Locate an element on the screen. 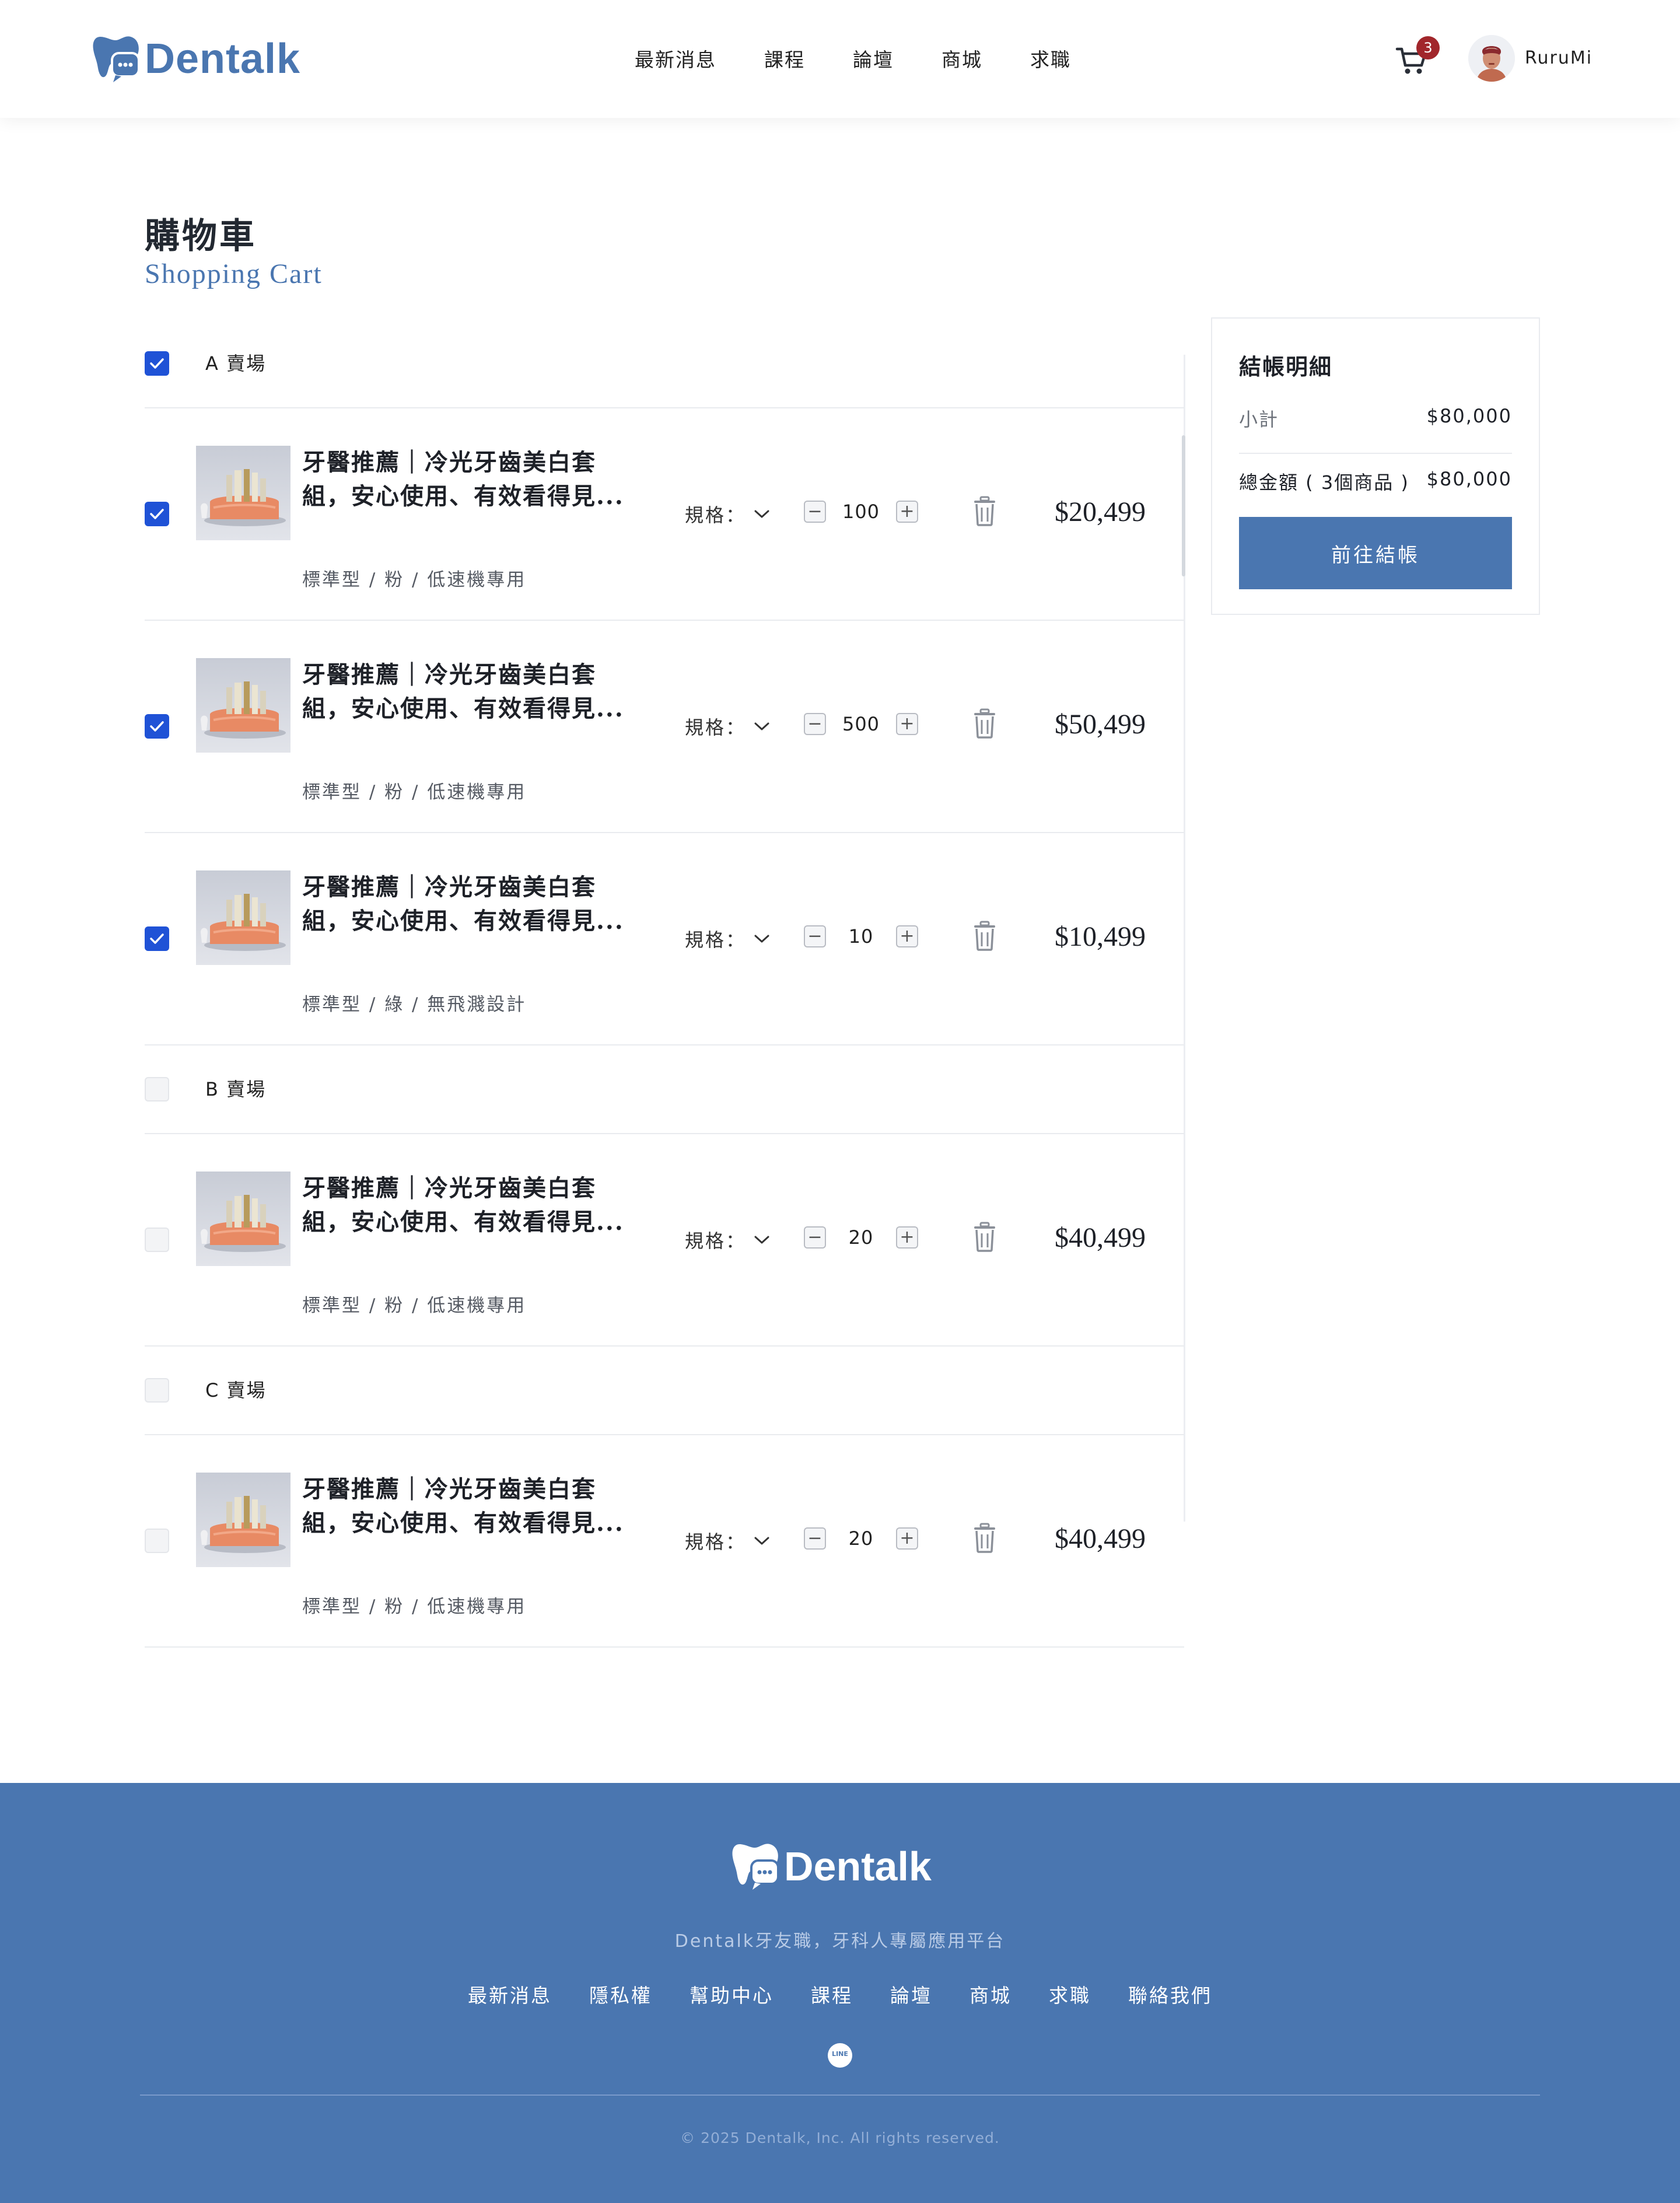 This screenshot has height=2203, width=1680. footer-logo: Dentalk is located at coordinates (832, 1867).